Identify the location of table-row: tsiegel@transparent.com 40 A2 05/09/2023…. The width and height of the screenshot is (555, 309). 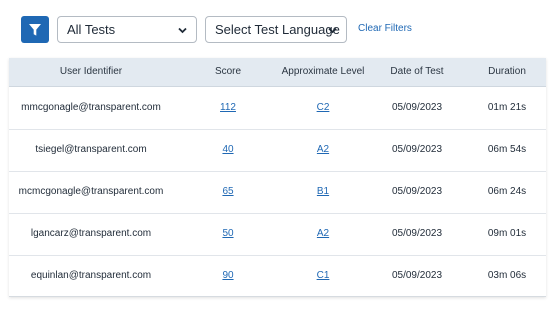
(277, 150).